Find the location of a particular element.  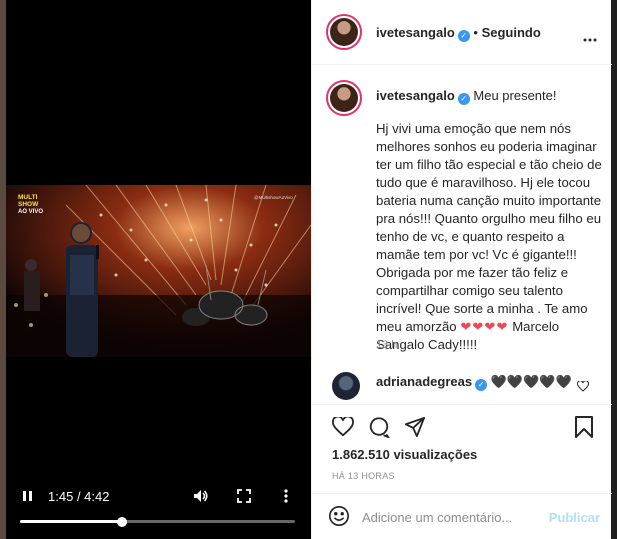

overlay-logo-line-2: SHOW is located at coordinates (28, 204).